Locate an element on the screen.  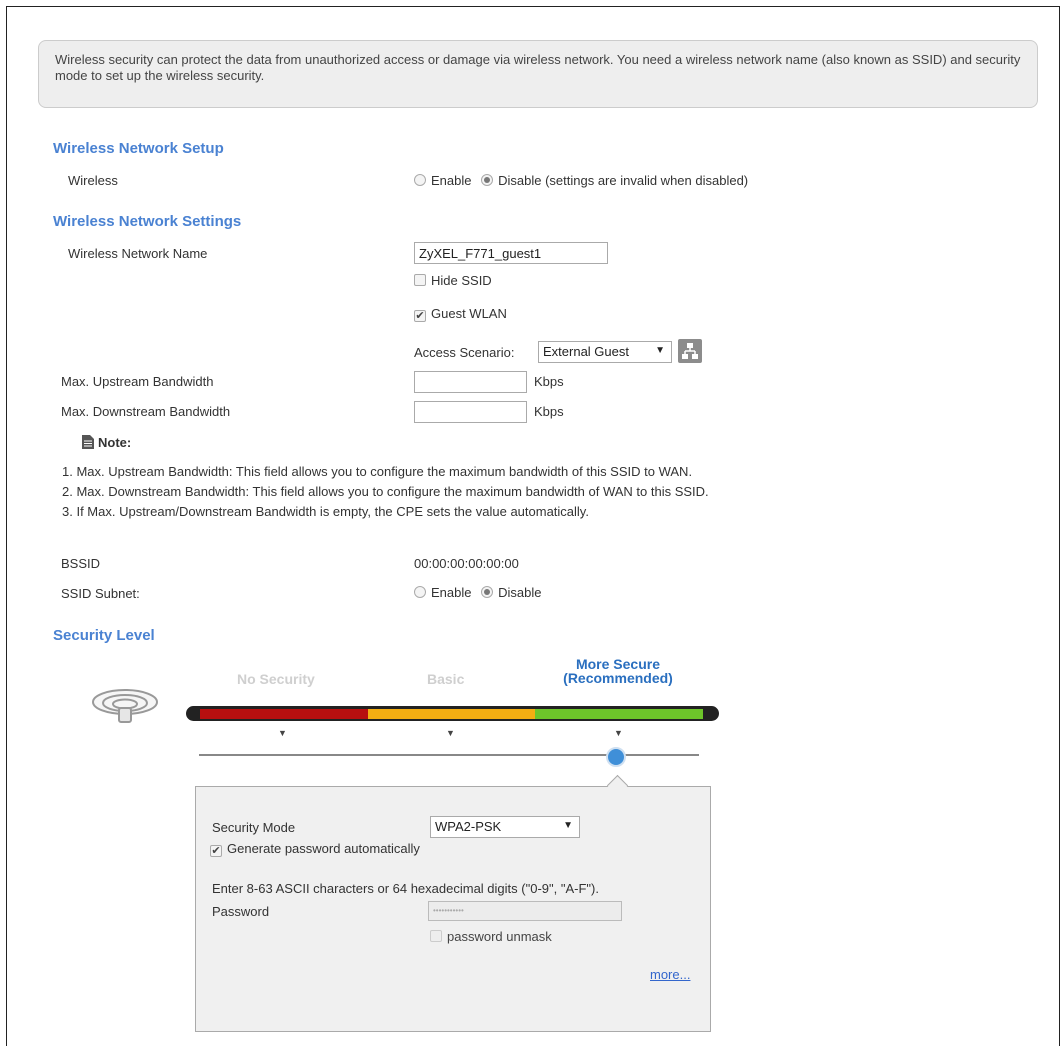
setup-heading: Wireless Network Setup is located at coordinates (138, 148).